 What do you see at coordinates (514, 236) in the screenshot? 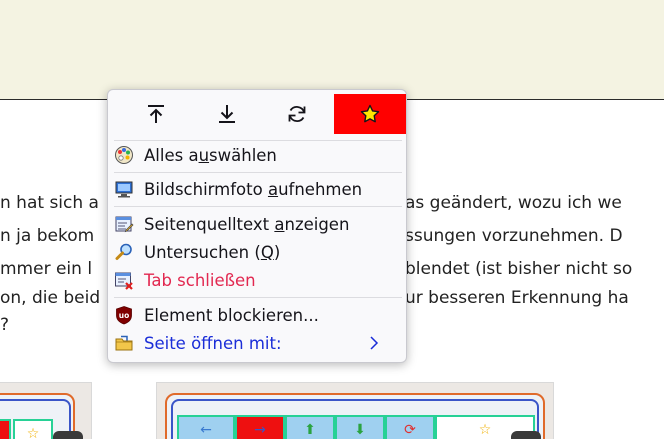
I see `article-line-2-right: ssungen vorzunehmen. D` at bounding box center [514, 236].